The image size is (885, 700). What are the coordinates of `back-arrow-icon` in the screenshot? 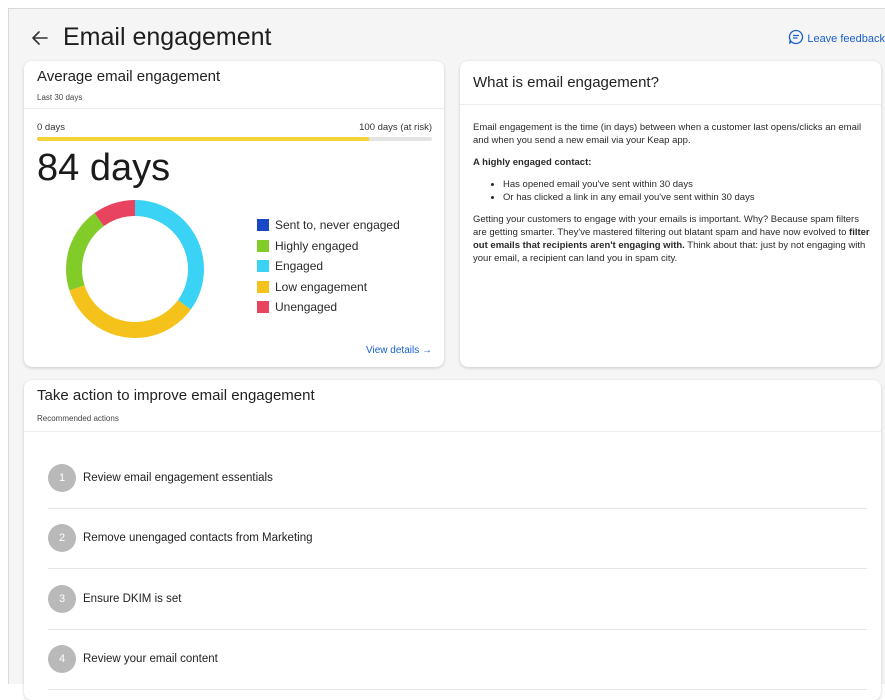 It's located at (40, 38).